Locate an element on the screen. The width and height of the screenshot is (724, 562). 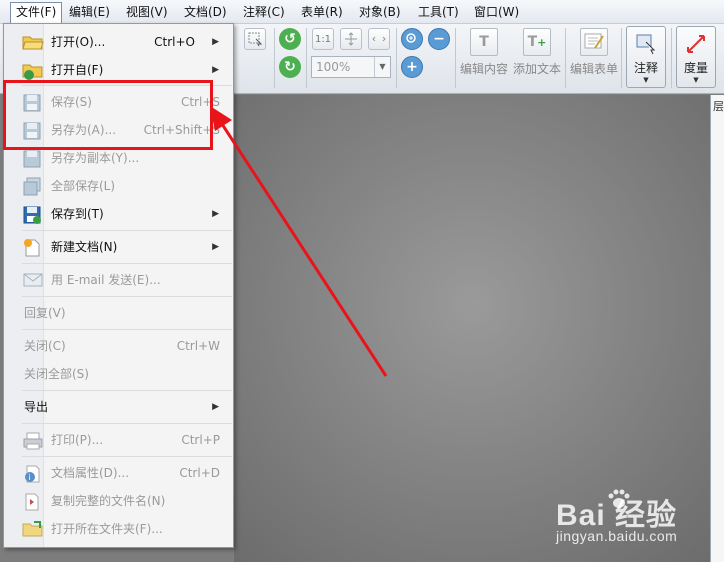
menu-edit: 编辑(E) is located at coordinates (89, 12).